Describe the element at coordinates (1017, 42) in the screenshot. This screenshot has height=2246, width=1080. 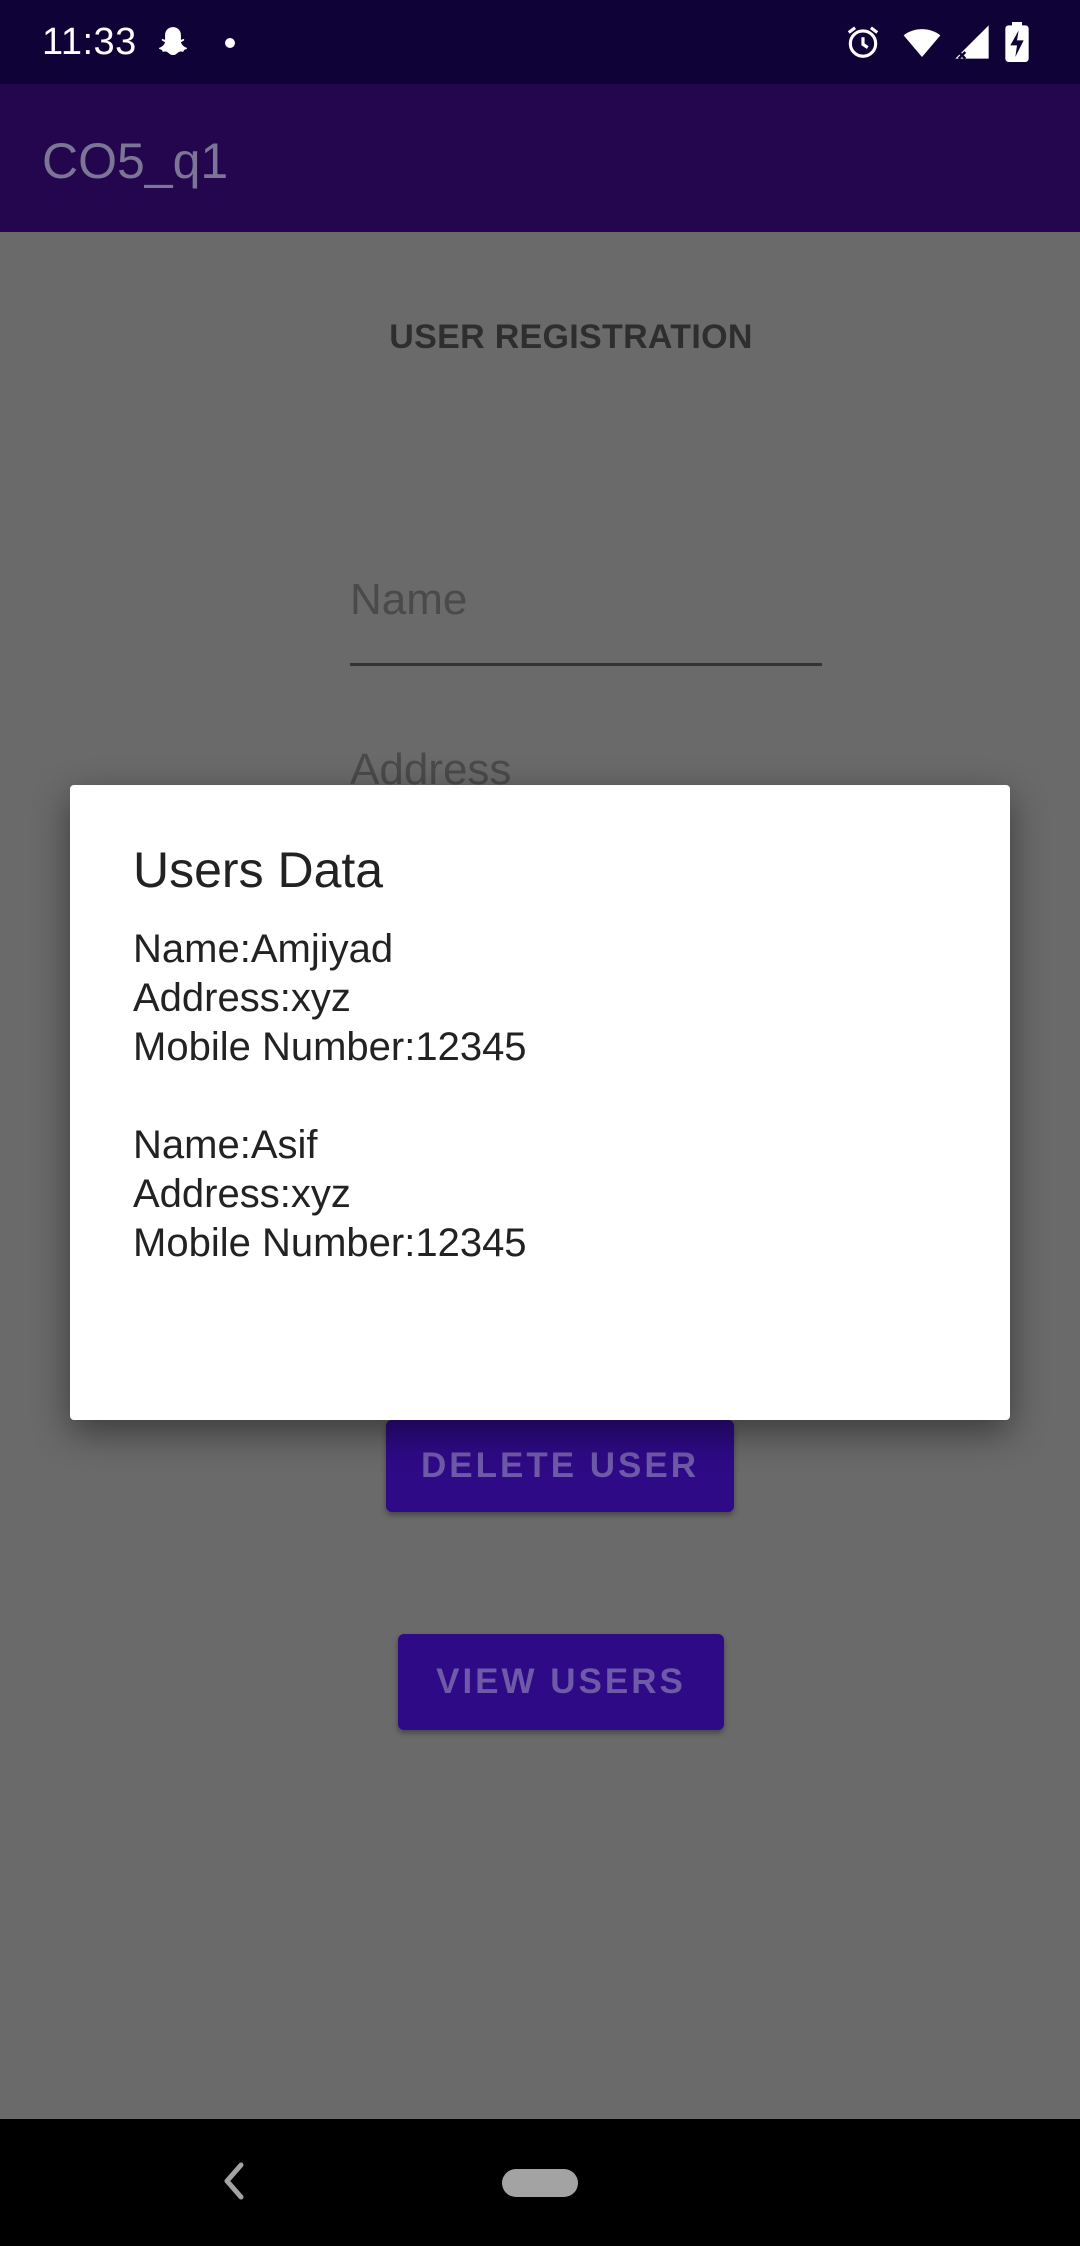
I see `battery-charging-icon` at that location.